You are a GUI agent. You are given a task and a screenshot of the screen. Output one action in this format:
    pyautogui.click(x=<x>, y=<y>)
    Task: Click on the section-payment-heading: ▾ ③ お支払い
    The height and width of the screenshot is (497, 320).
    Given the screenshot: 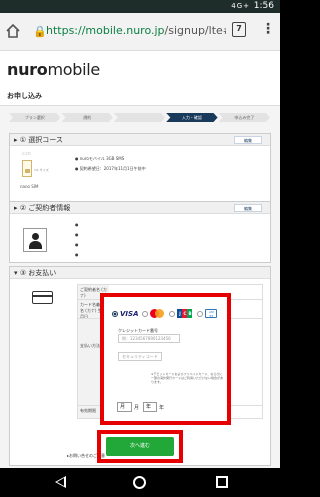 What is the action you would take?
    pyautogui.click(x=140, y=273)
    